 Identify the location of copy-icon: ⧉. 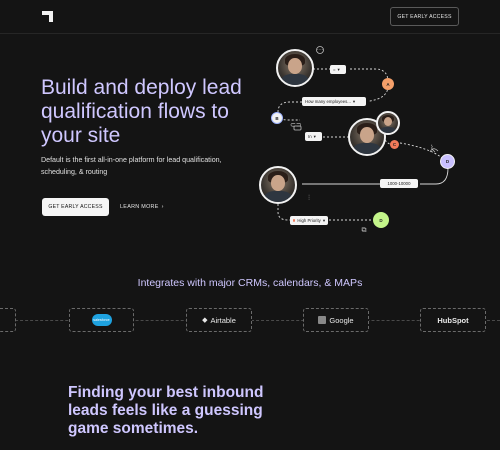
(364, 230).